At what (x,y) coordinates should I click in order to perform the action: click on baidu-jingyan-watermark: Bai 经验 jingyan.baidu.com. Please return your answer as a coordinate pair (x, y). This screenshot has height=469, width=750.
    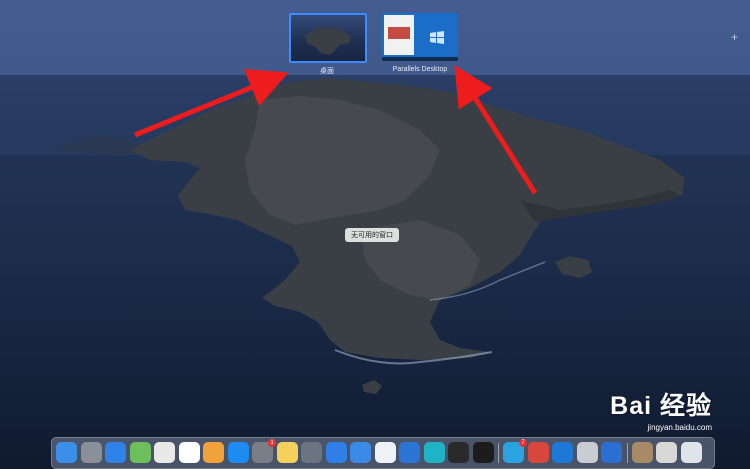
    Looking at the image, I should click on (661, 409).